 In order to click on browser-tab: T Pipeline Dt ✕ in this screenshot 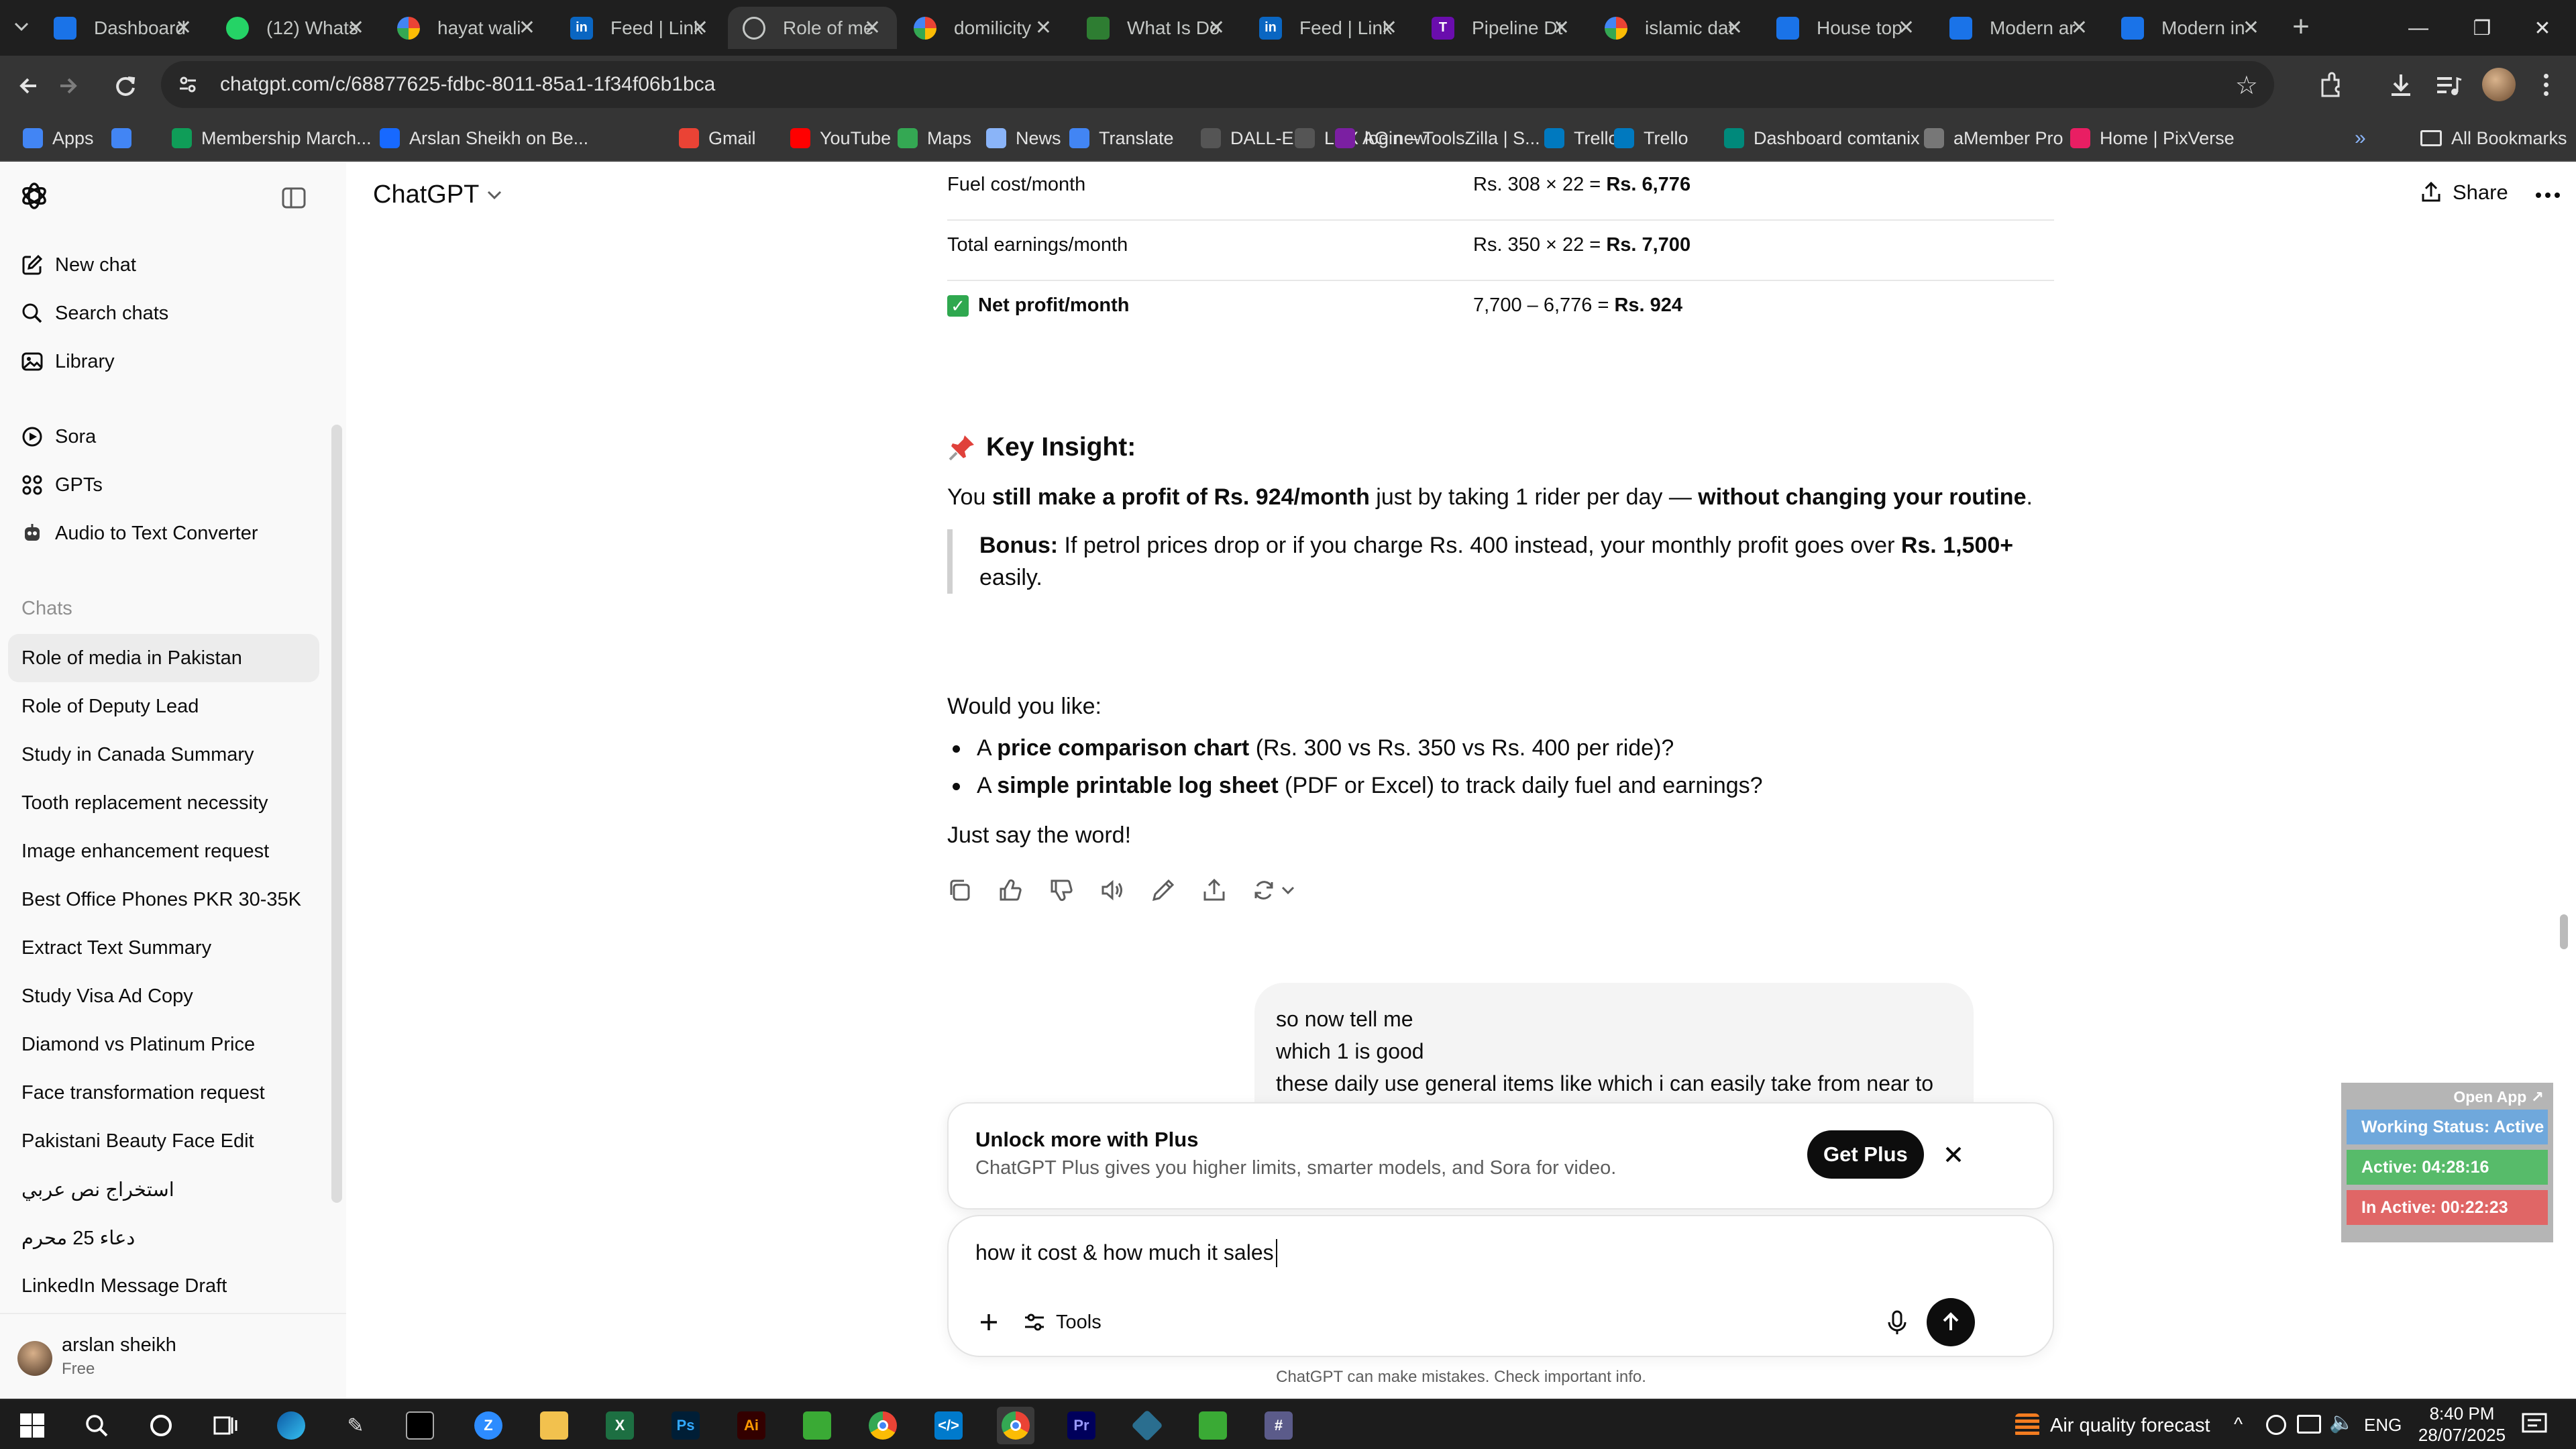, I will do `click(1501, 28)`.